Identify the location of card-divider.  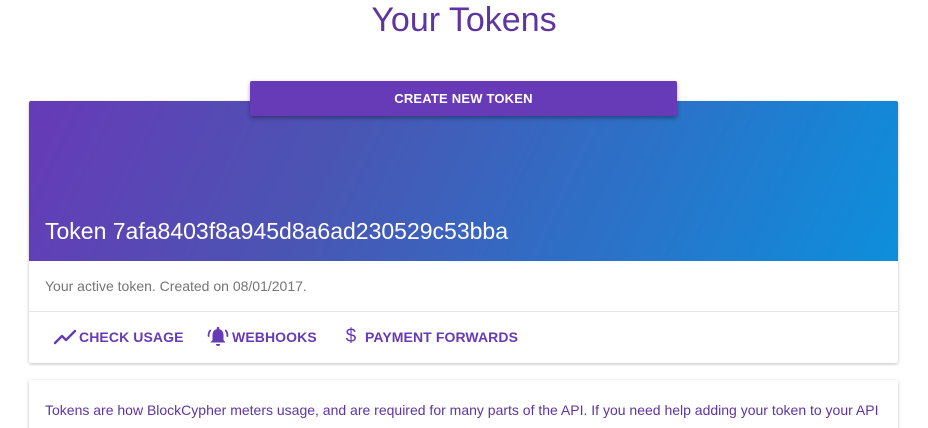
(463, 311).